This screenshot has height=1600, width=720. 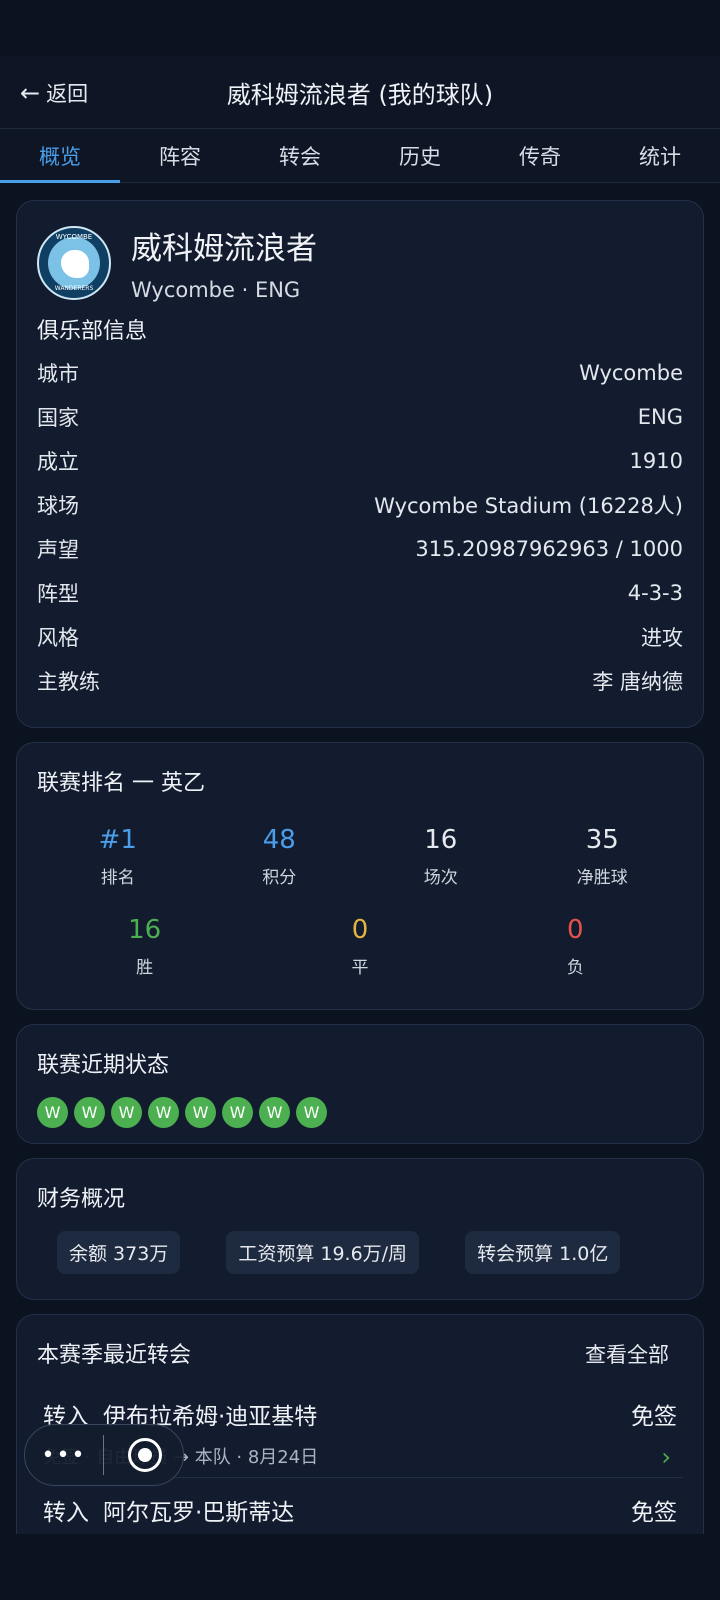 I want to click on league-stats-row-1: #1 排名 48 积分 16 场次 35 净胜球, so click(x=360, y=856).